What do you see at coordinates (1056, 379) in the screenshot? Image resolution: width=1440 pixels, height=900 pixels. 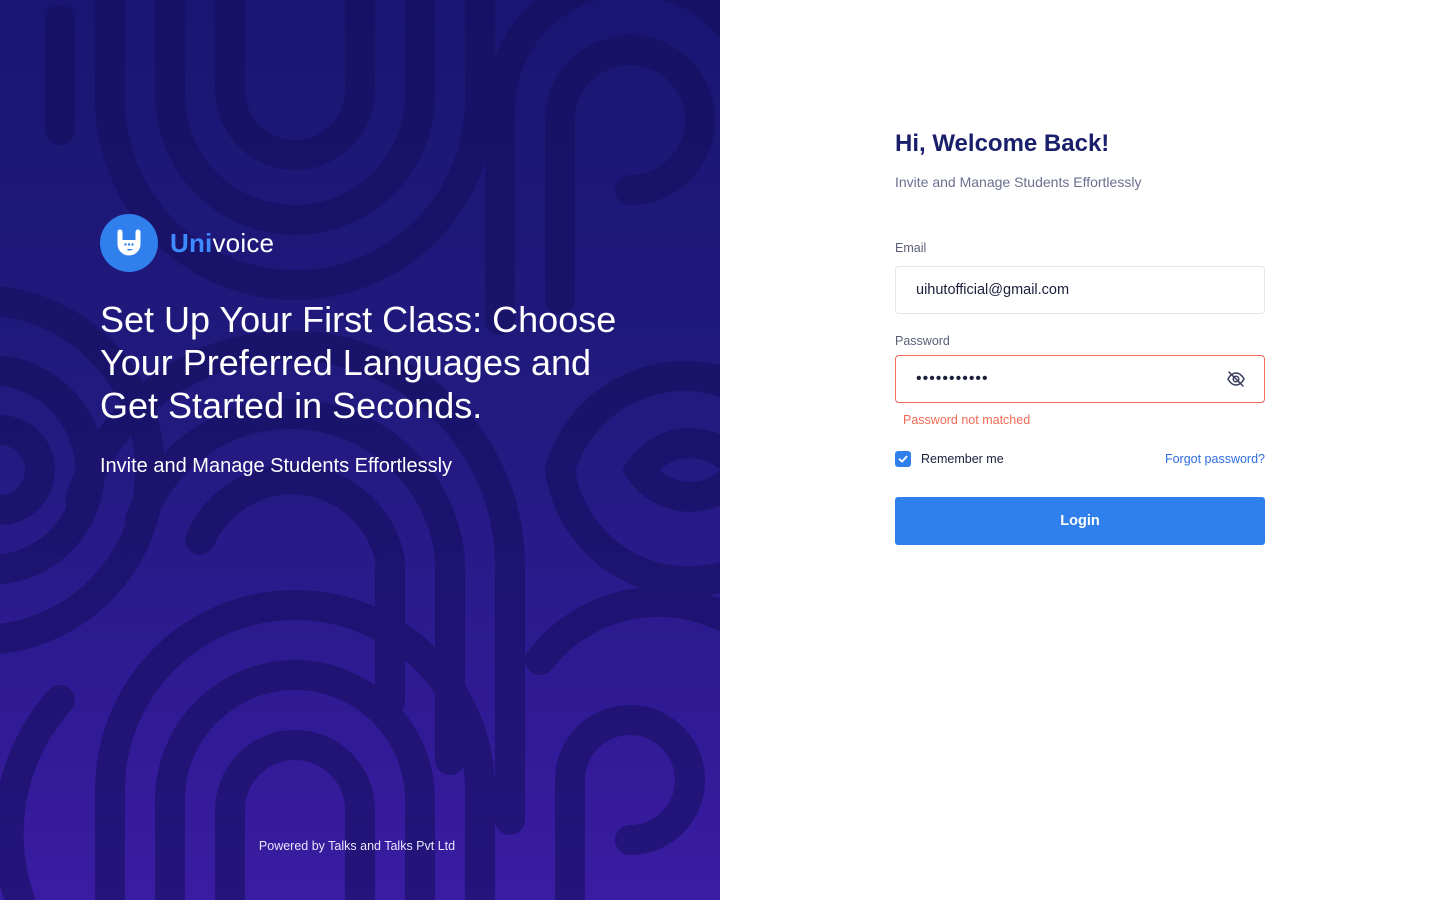 I see `password-field` at bounding box center [1056, 379].